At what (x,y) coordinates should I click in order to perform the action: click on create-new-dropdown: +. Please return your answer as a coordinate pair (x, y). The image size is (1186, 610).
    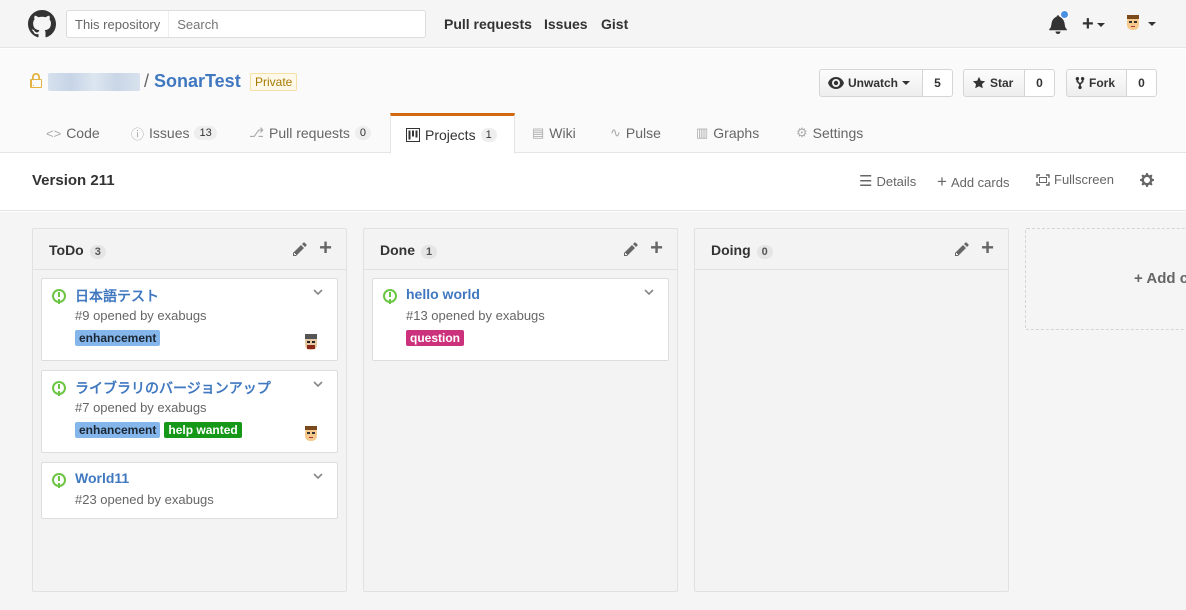
    Looking at the image, I should click on (1093, 24).